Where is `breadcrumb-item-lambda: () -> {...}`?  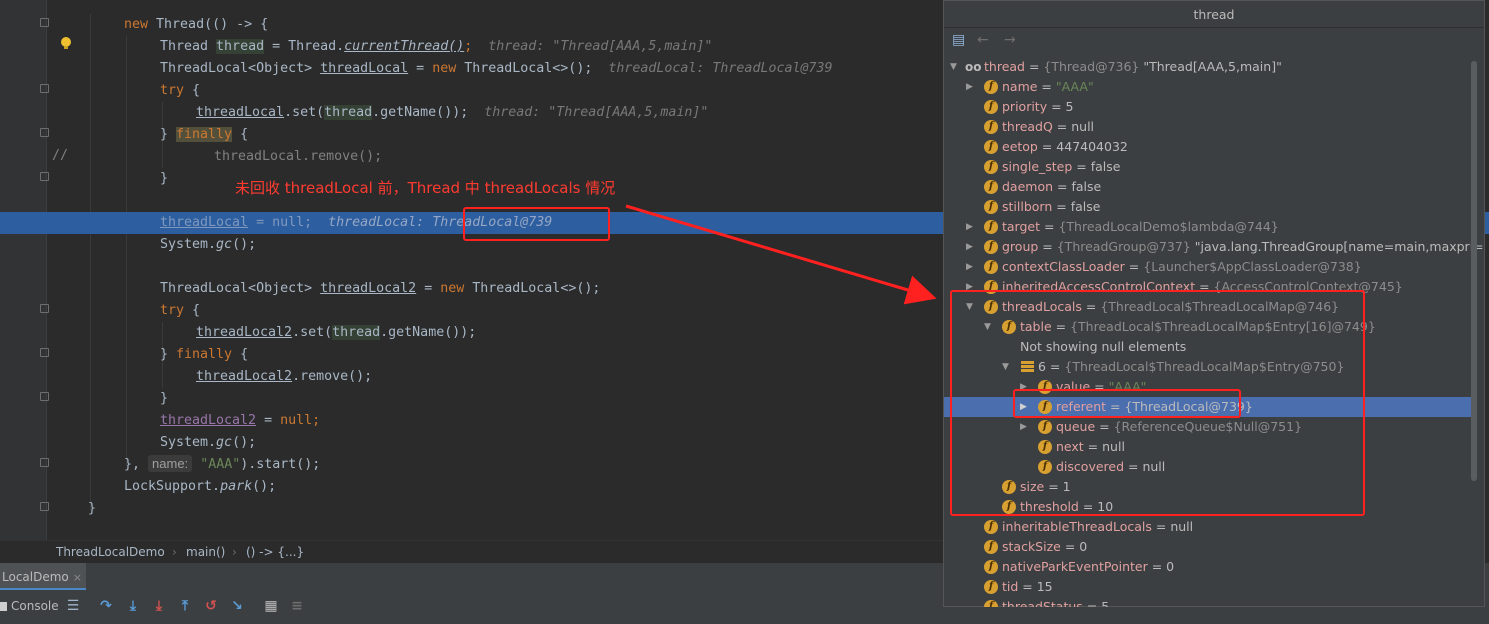
breadcrumb-item-lambda: () -> {...} is located at coordinates (275, 552).